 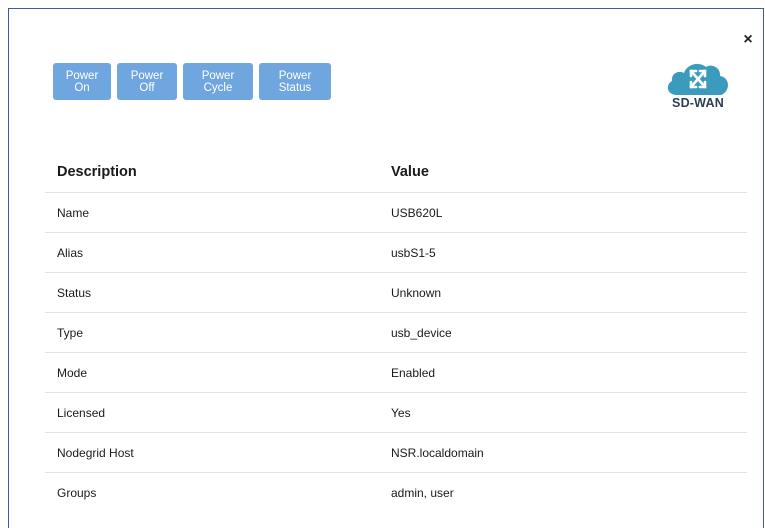 What do you see at coordinates (563, 332) in the screenshot?
I see `row-value: usb_device` at bounding box center [563, 332].